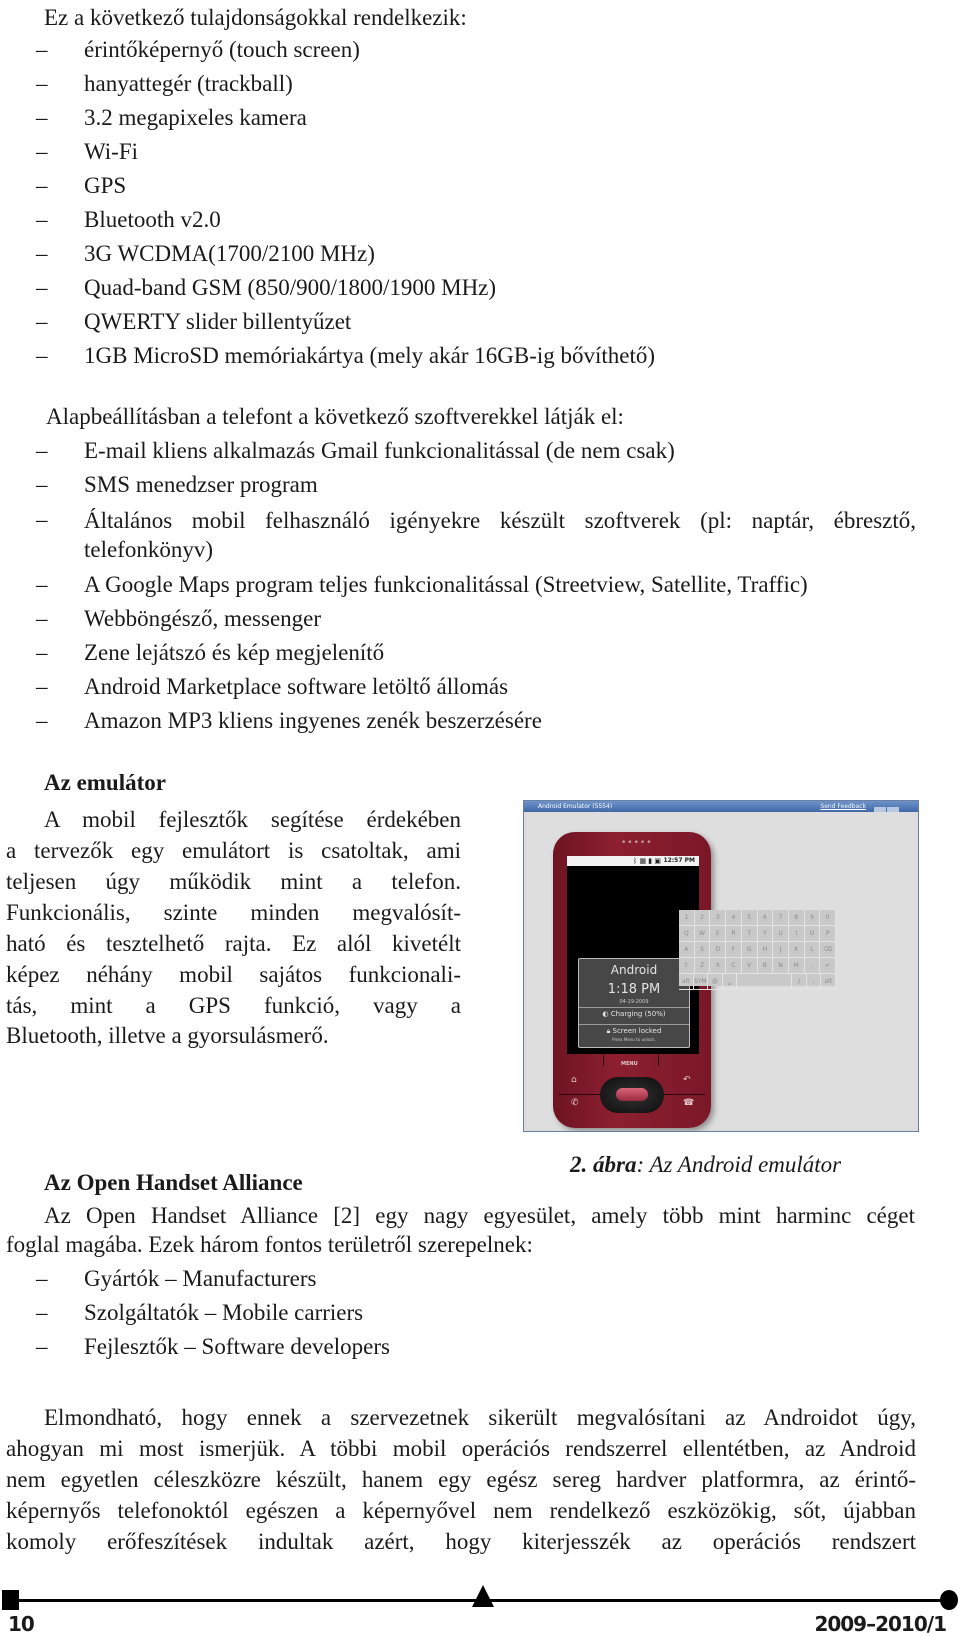  I want to click on keyboard-key: 9, so click(813, 917).